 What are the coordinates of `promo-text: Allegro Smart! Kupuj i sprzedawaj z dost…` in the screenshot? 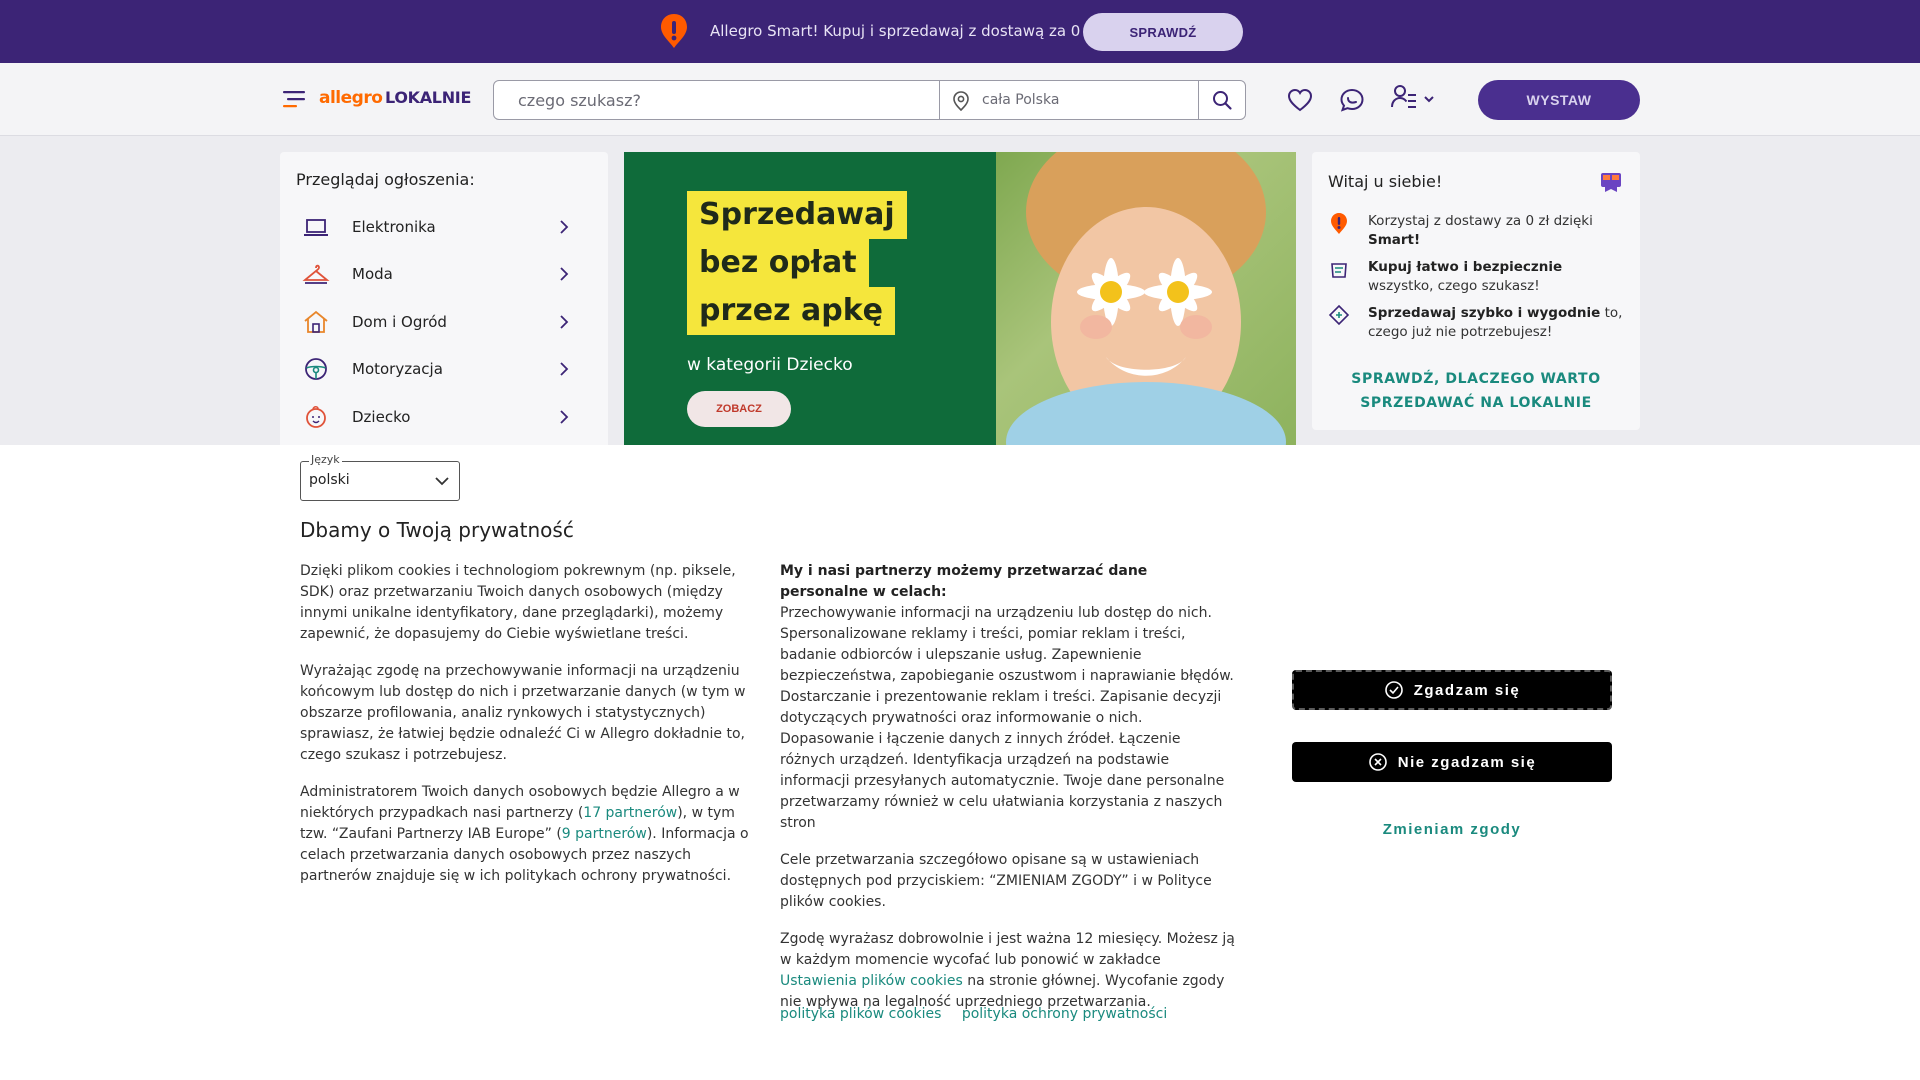 It's located at (904, 31).